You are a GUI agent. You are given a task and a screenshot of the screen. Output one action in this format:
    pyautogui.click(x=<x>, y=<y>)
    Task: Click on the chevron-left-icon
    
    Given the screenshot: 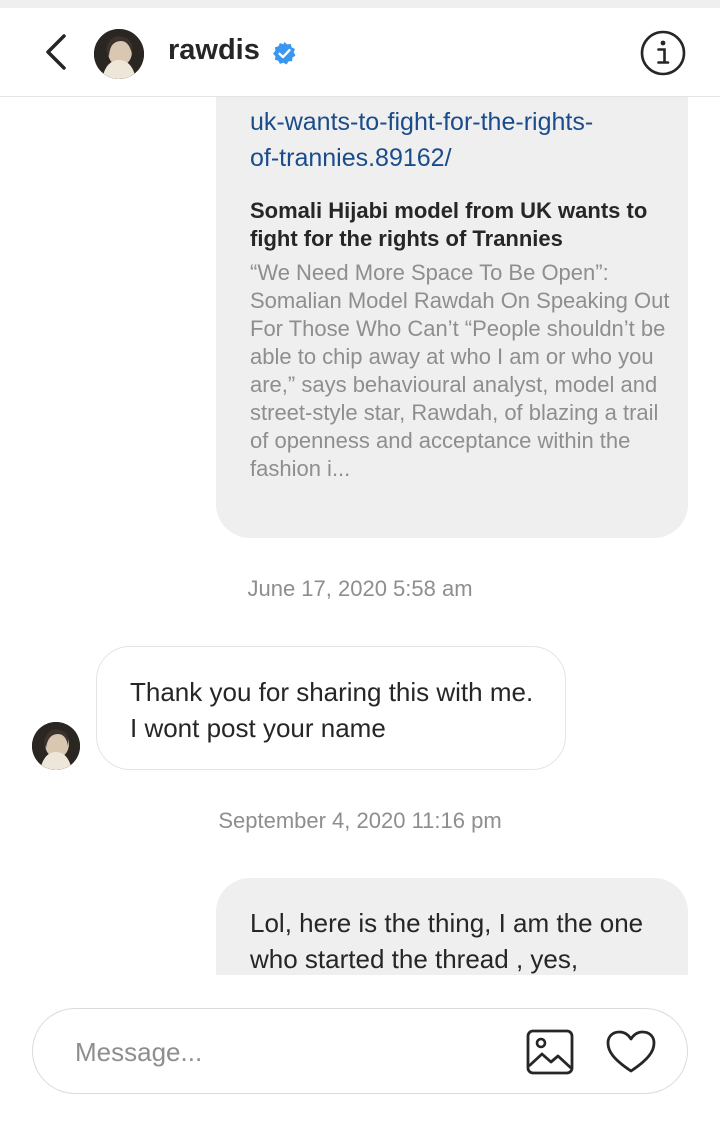 What is the action you would take?
    pyautogui.click(x=56, y=52)
    